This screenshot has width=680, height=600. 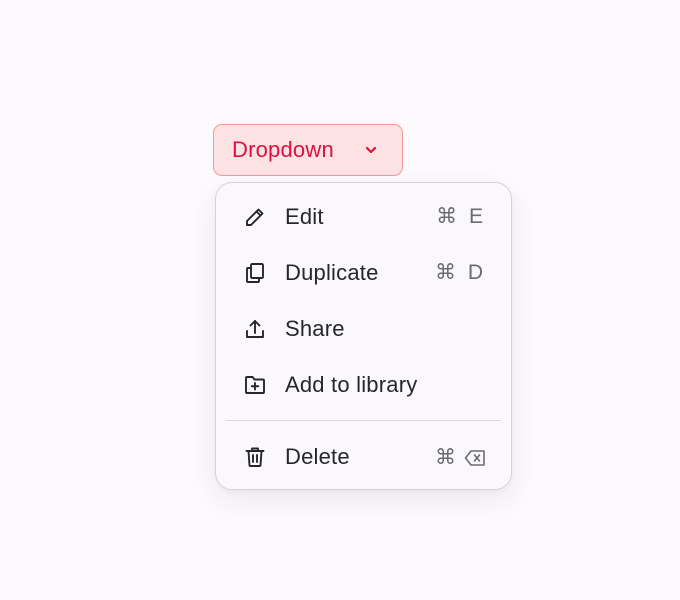 What do you see at coordinates (283, 149) in the screenshot?
I see `dropdown-button-label: Dropdown` at bounding box center [283, 149].